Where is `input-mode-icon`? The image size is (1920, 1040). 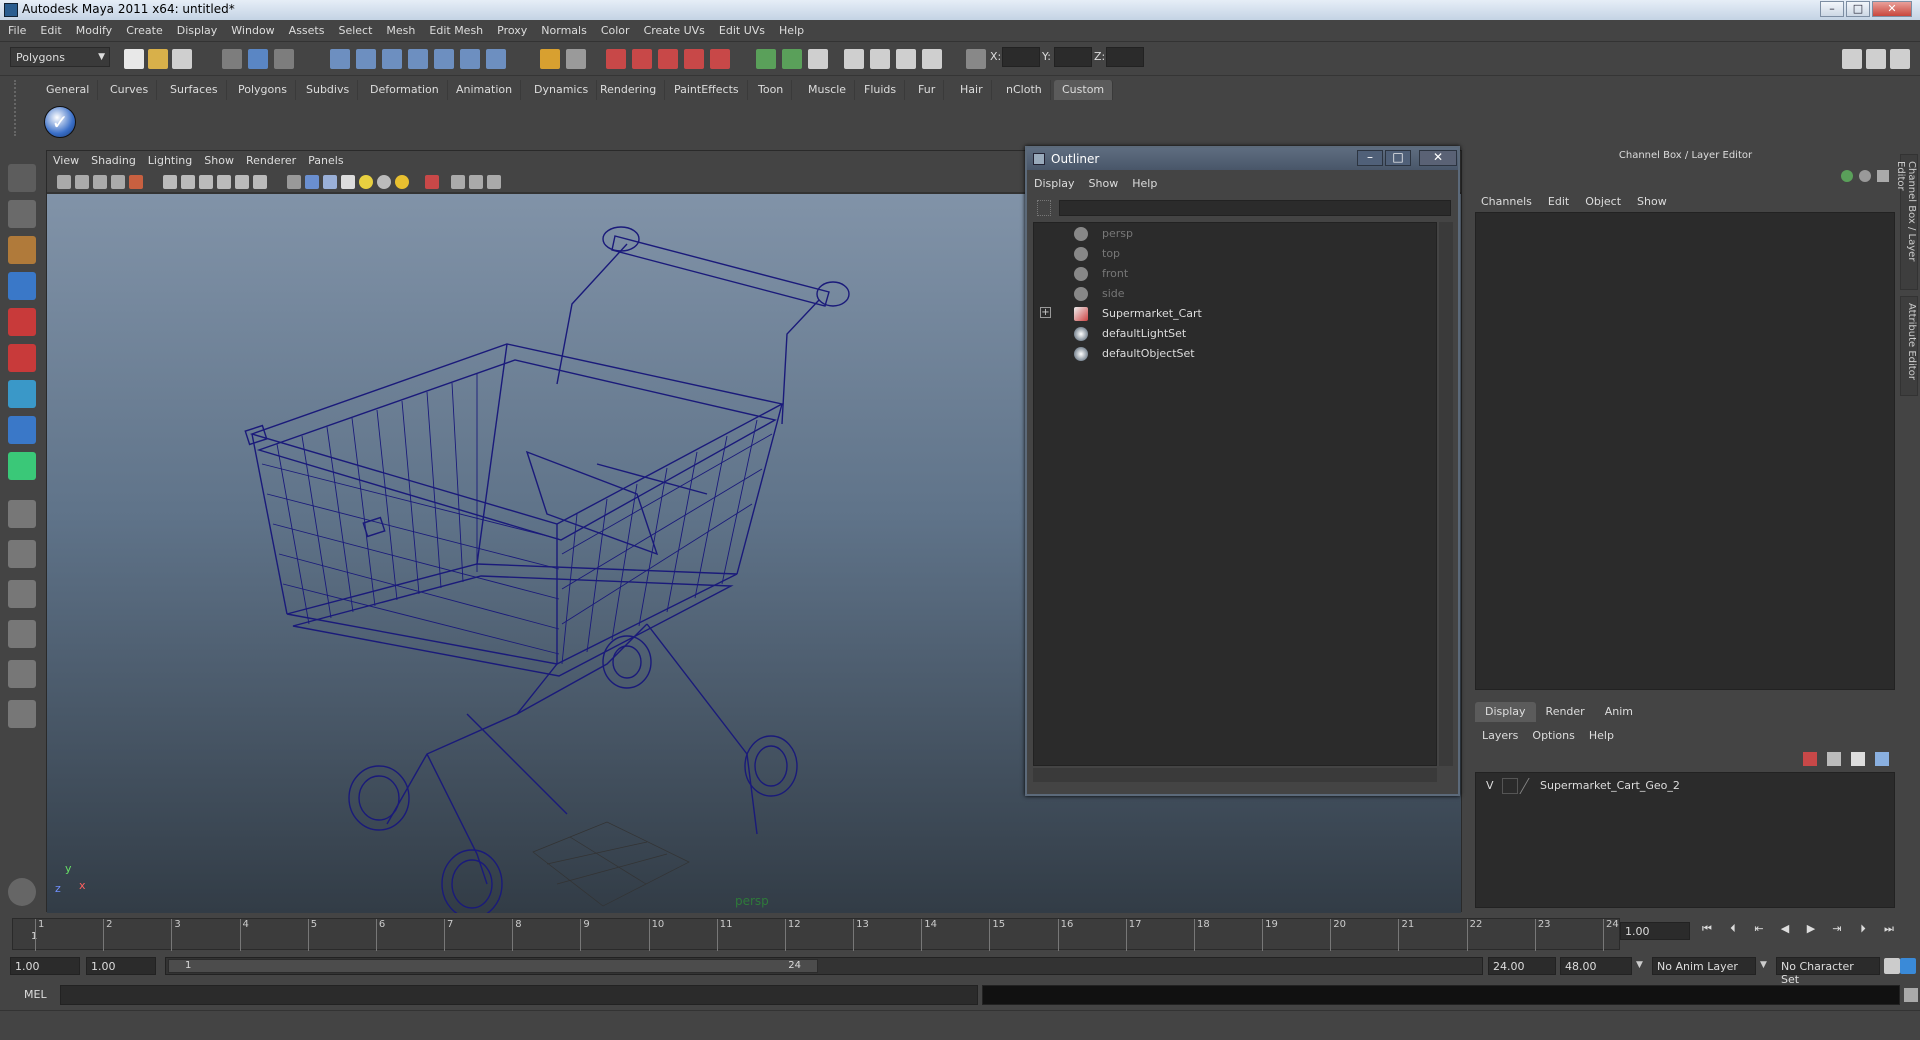 input-mode-icon is located at coordinates (792, 59).